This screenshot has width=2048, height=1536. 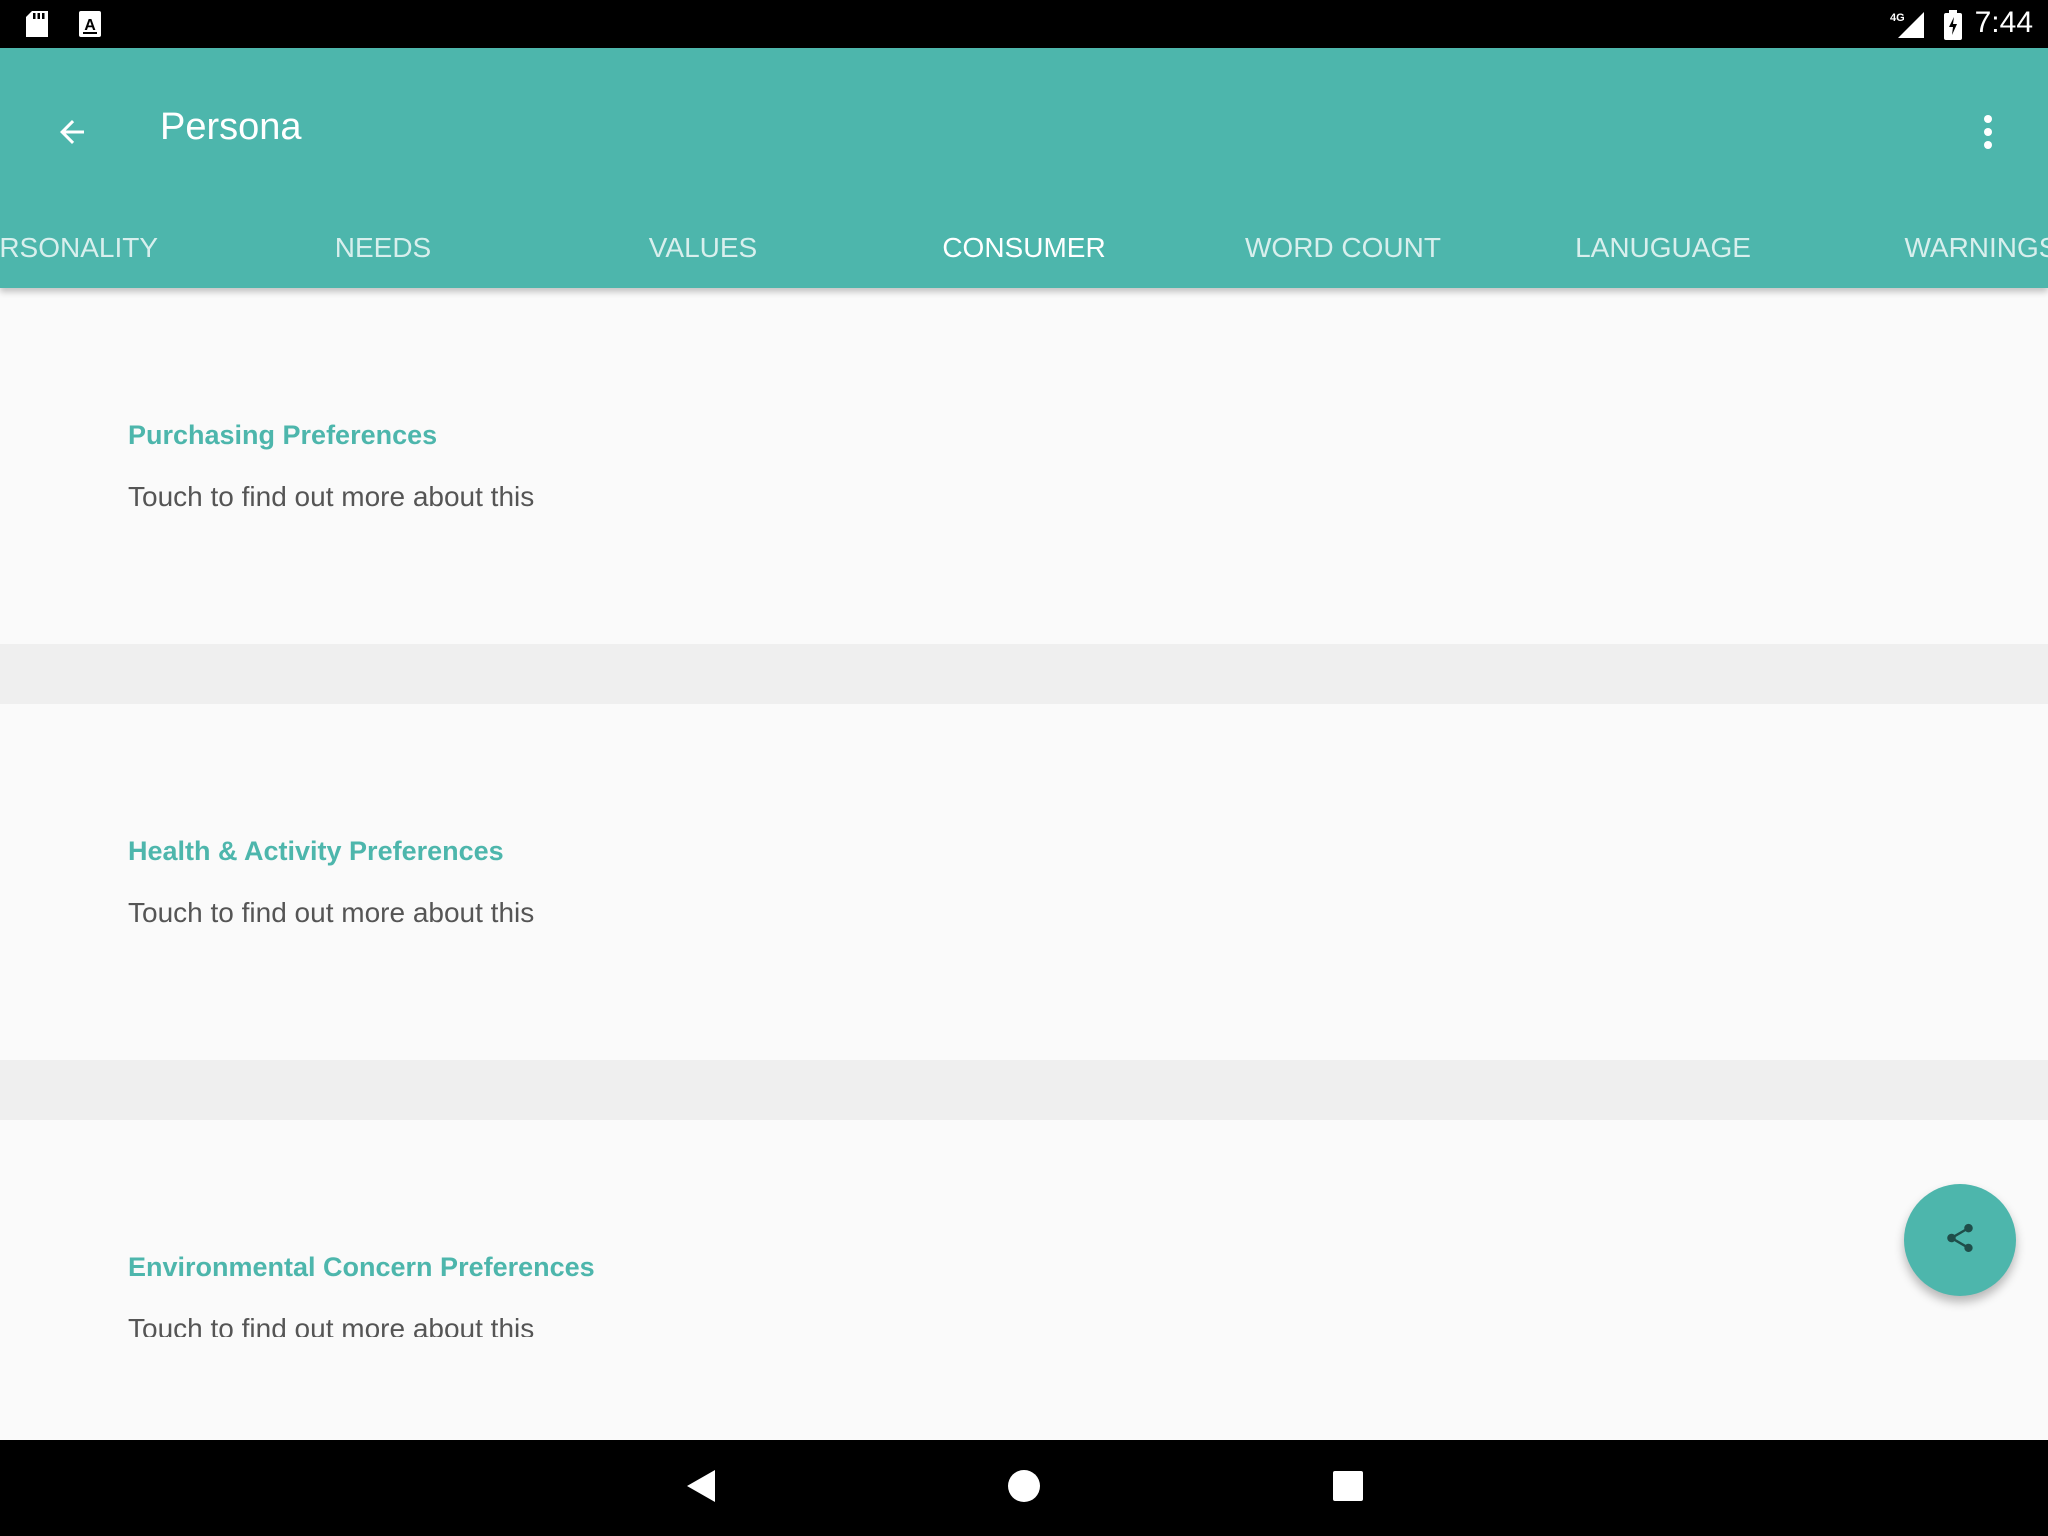 I want to click on tab-language: LANUGUAGE, so click(x=1663, y=248).